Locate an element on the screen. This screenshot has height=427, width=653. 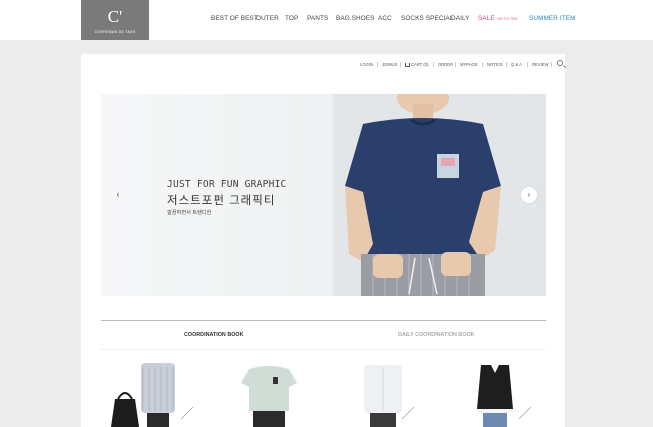
nav-acc: ACC is located at coordinates (385, 18).